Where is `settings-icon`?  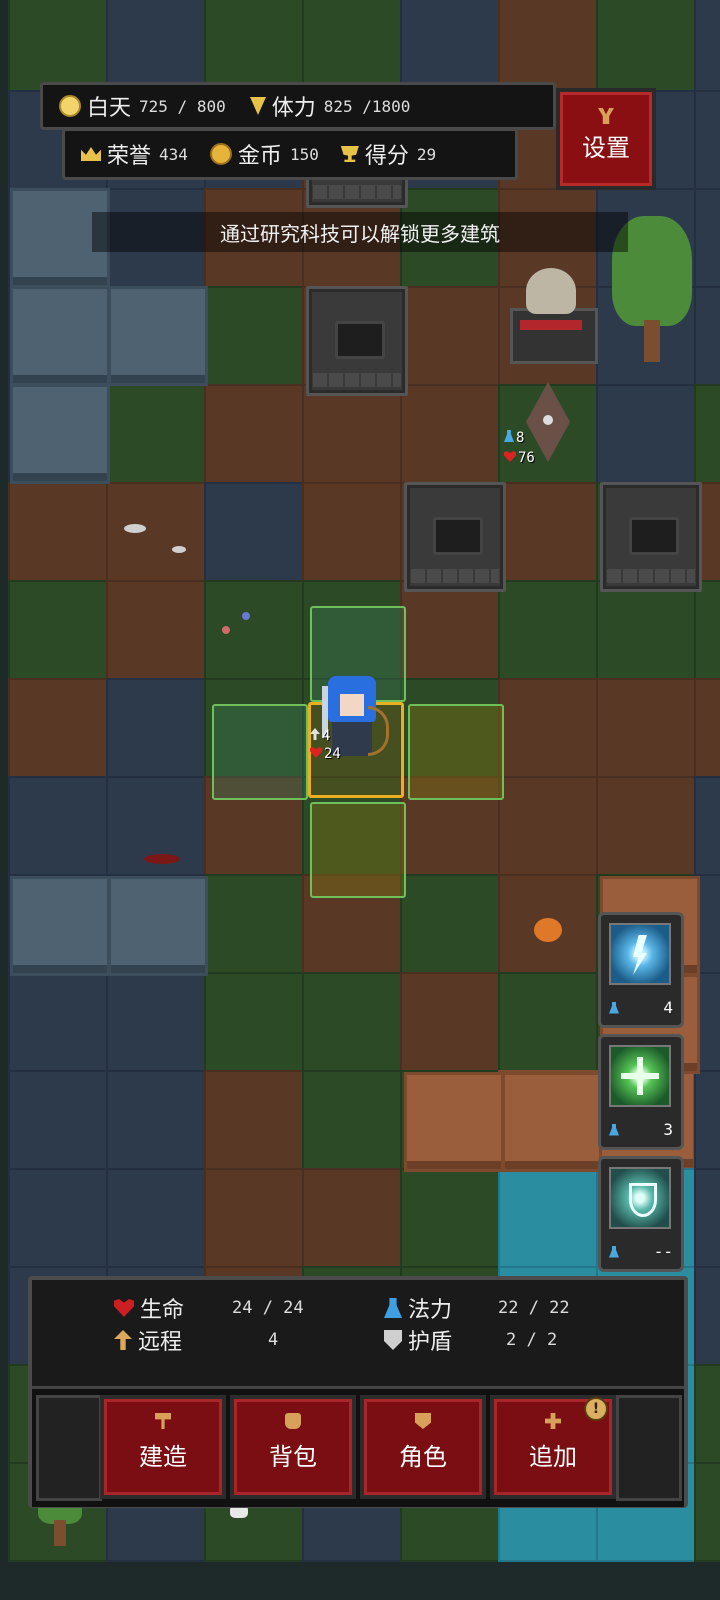
settings-icon is located at coordinates (606, 116).